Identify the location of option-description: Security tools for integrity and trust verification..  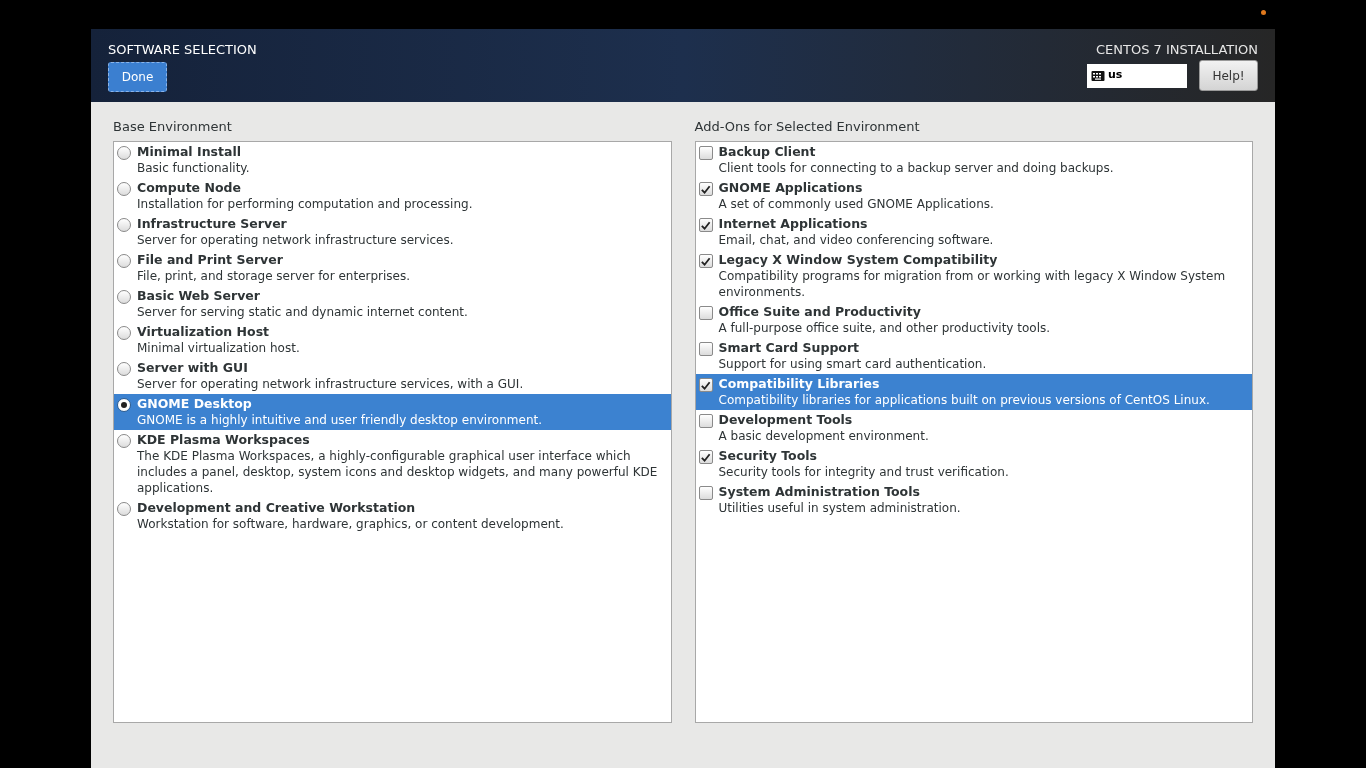
(863, 472).